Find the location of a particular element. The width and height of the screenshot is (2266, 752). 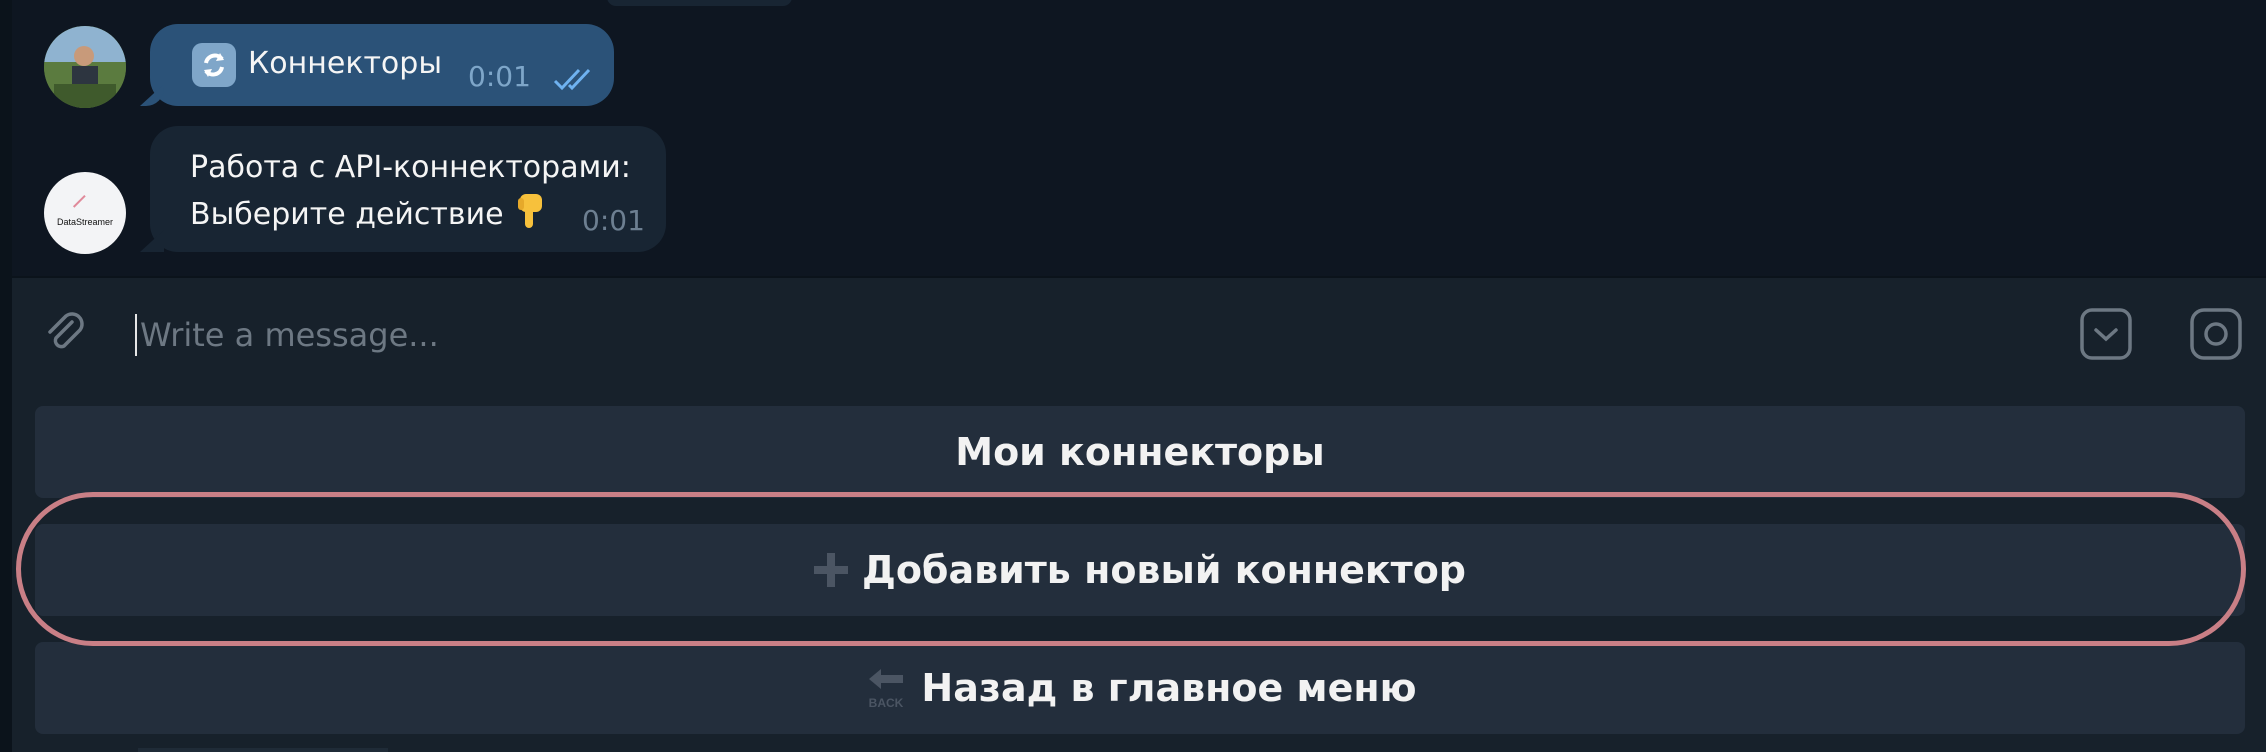

outgoing-message: Коннекторы 0:01 is located at coordinates (382, 65).